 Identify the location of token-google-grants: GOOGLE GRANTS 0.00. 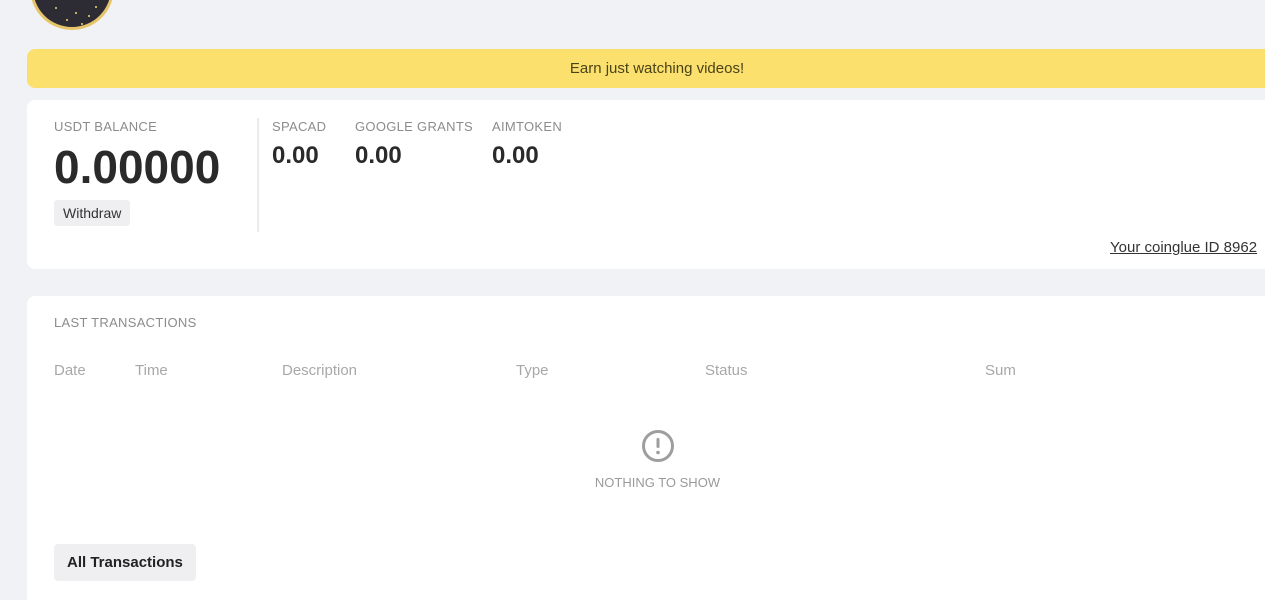
(414, 144).